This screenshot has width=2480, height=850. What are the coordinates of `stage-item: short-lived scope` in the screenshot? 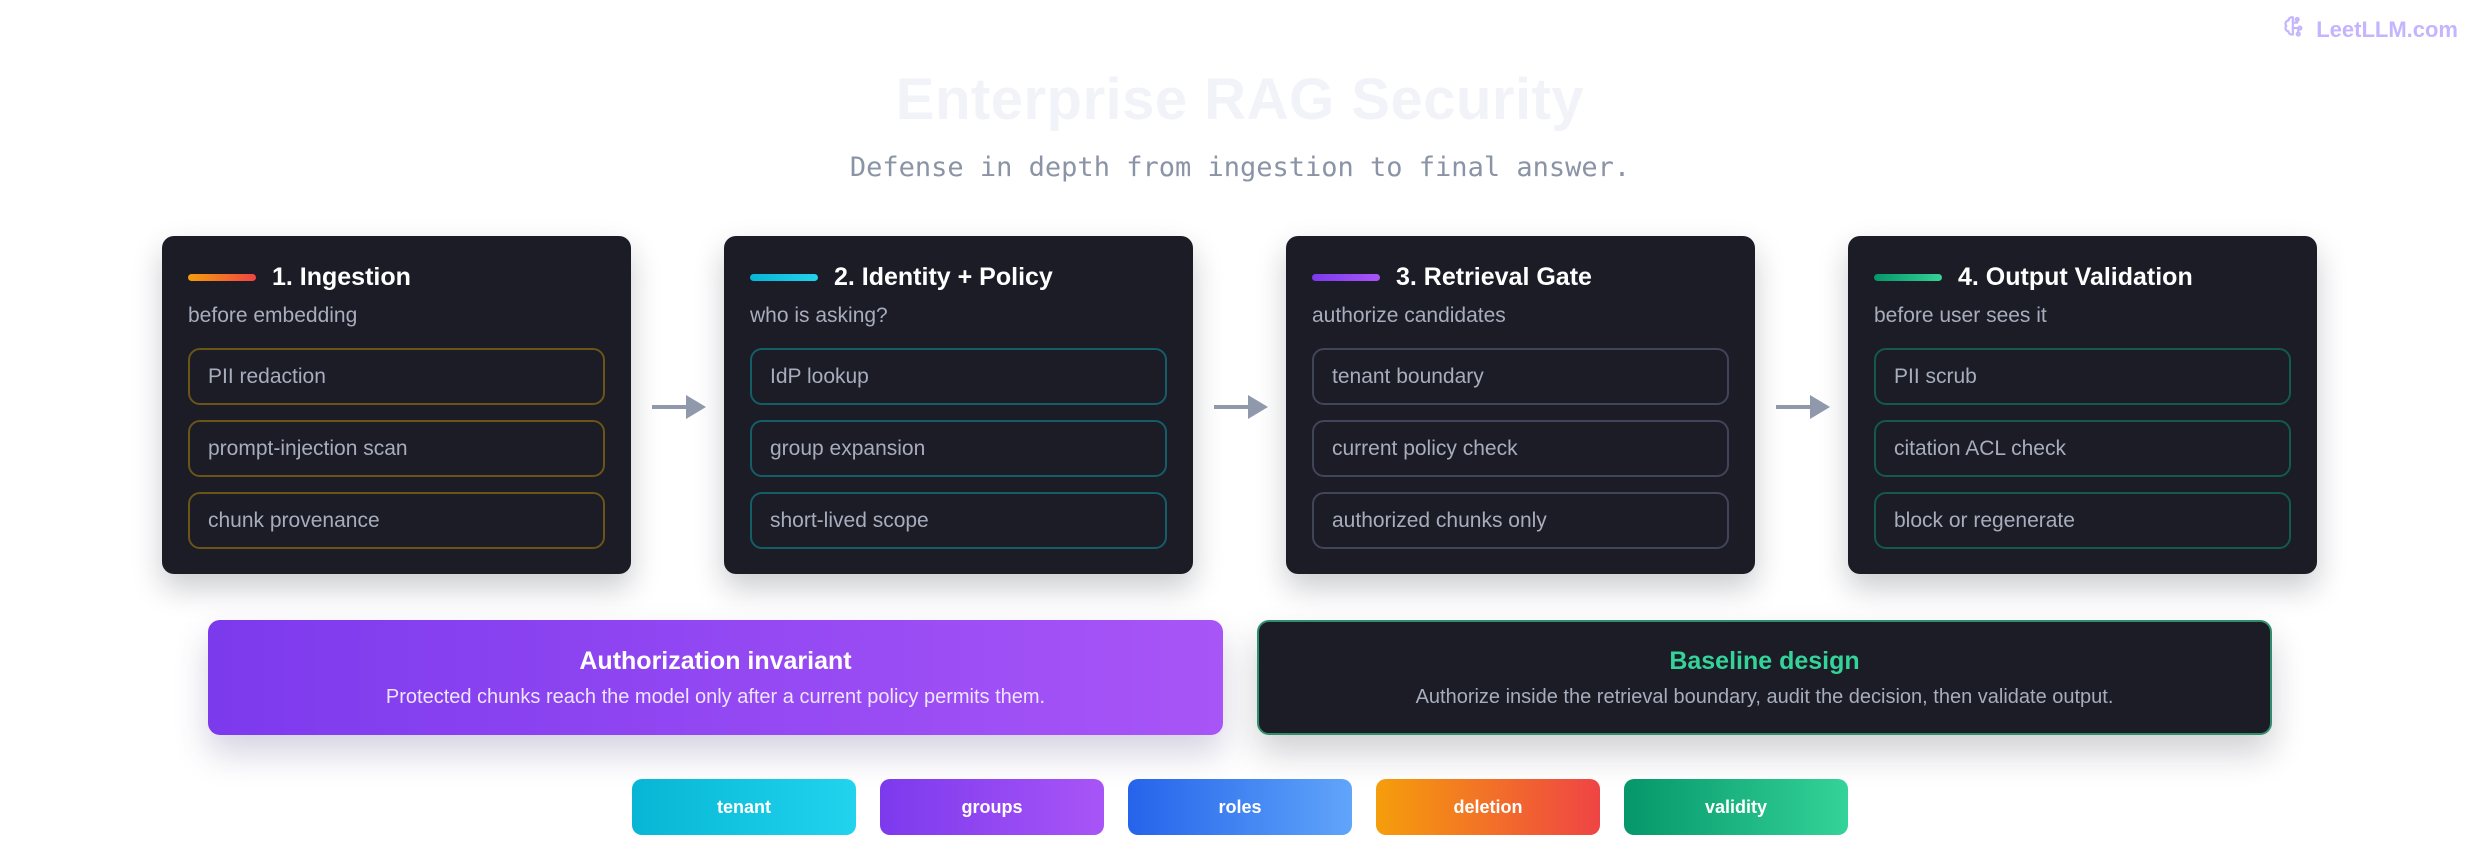 It's located at (958, 520).